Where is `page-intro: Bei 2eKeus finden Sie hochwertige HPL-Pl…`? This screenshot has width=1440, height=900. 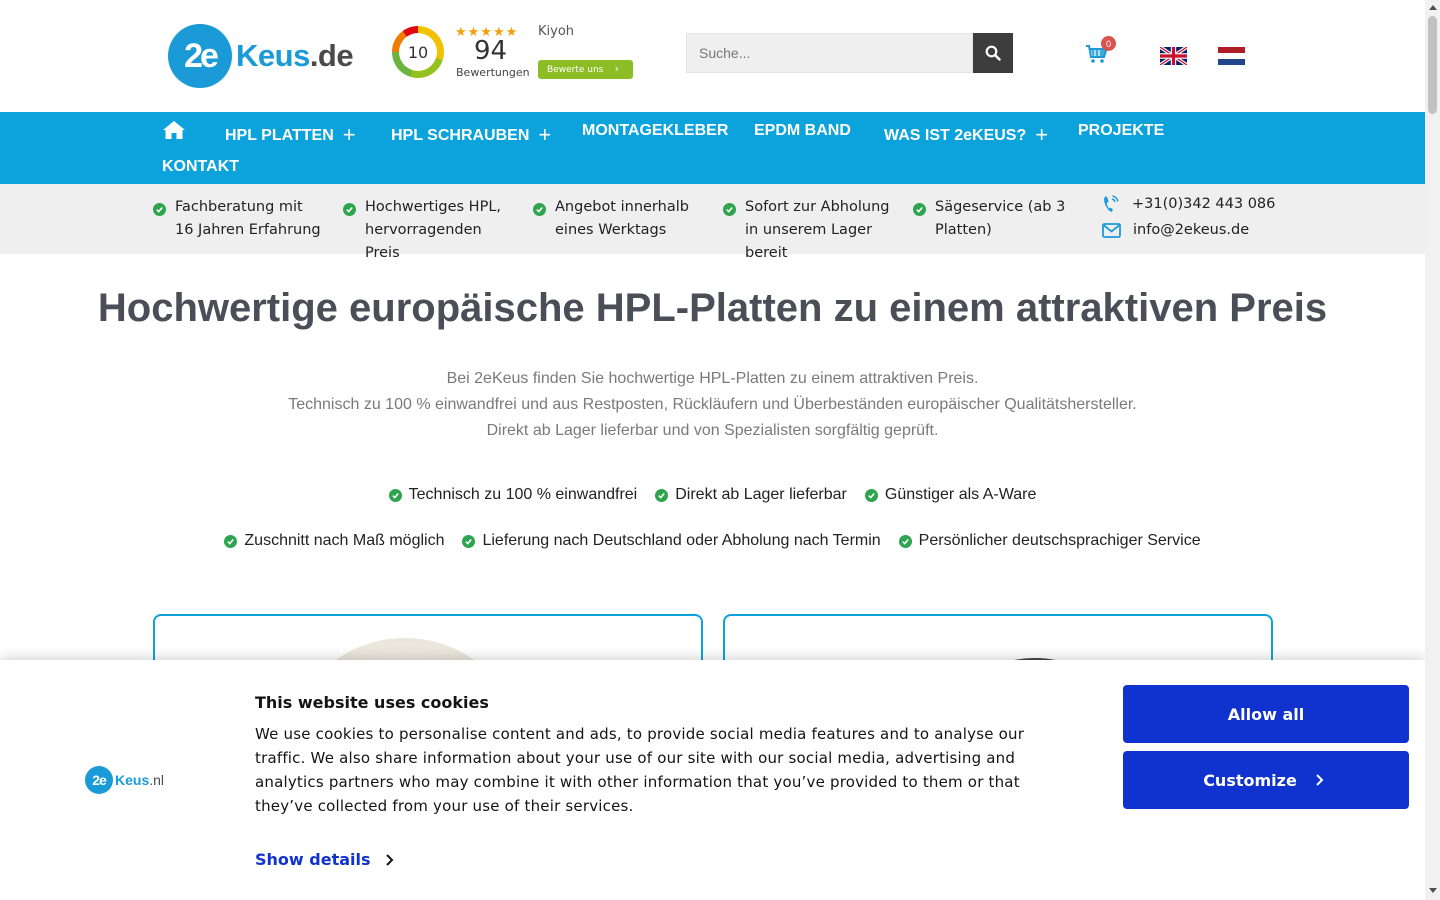
page-intro: Bei 2eKeus finden Sie hochwertige HPL-Pl… is located at coordinates (712, 405).